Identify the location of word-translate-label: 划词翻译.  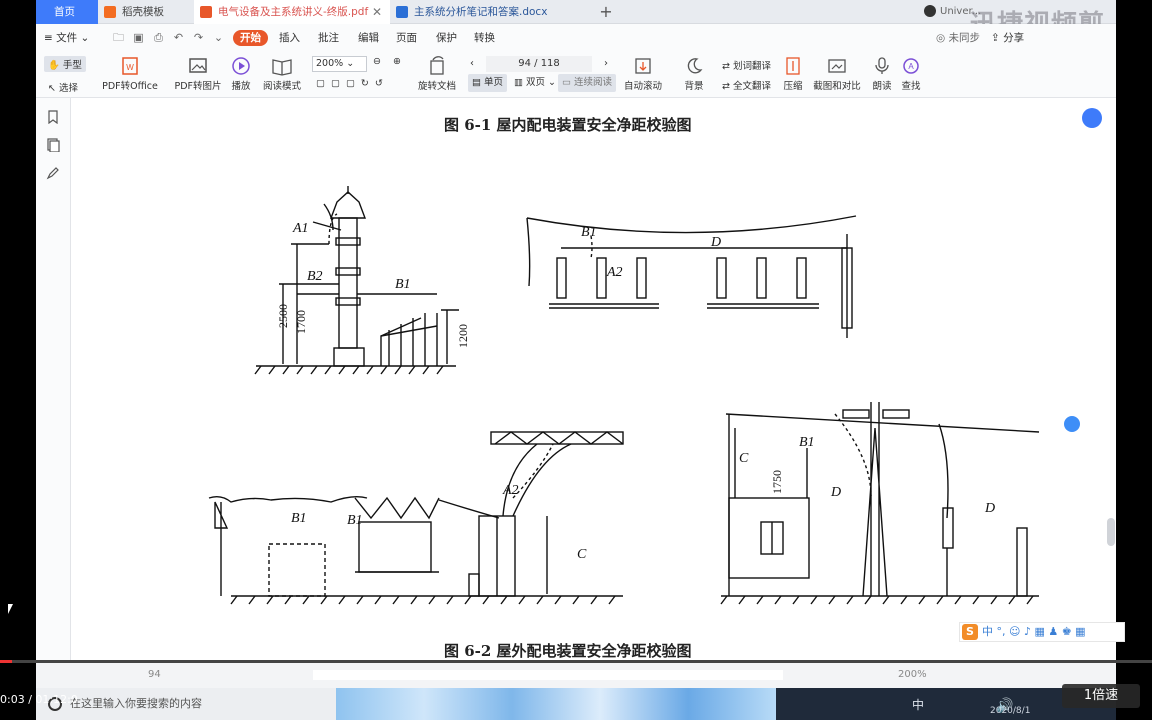
(751, 66).